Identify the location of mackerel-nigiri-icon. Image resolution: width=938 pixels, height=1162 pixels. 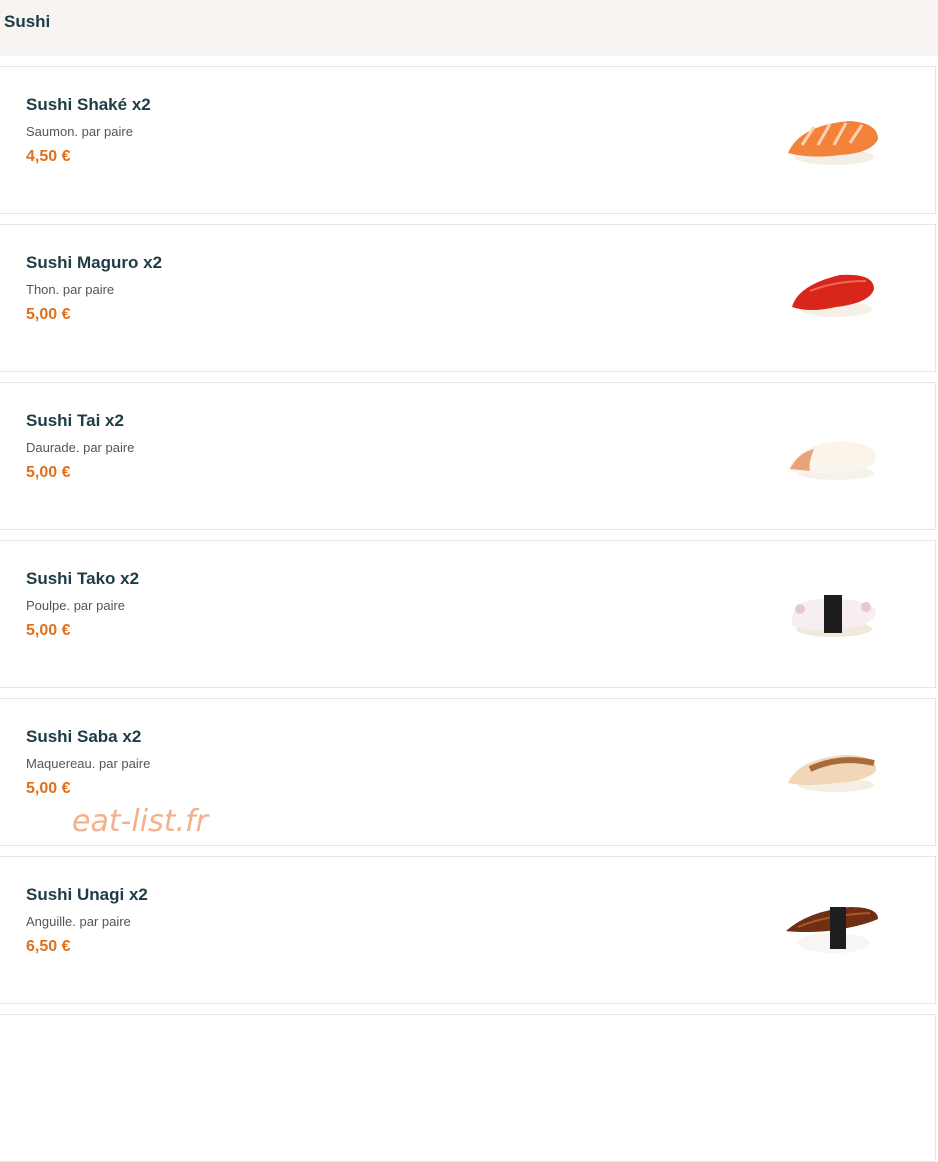
(832, 773).